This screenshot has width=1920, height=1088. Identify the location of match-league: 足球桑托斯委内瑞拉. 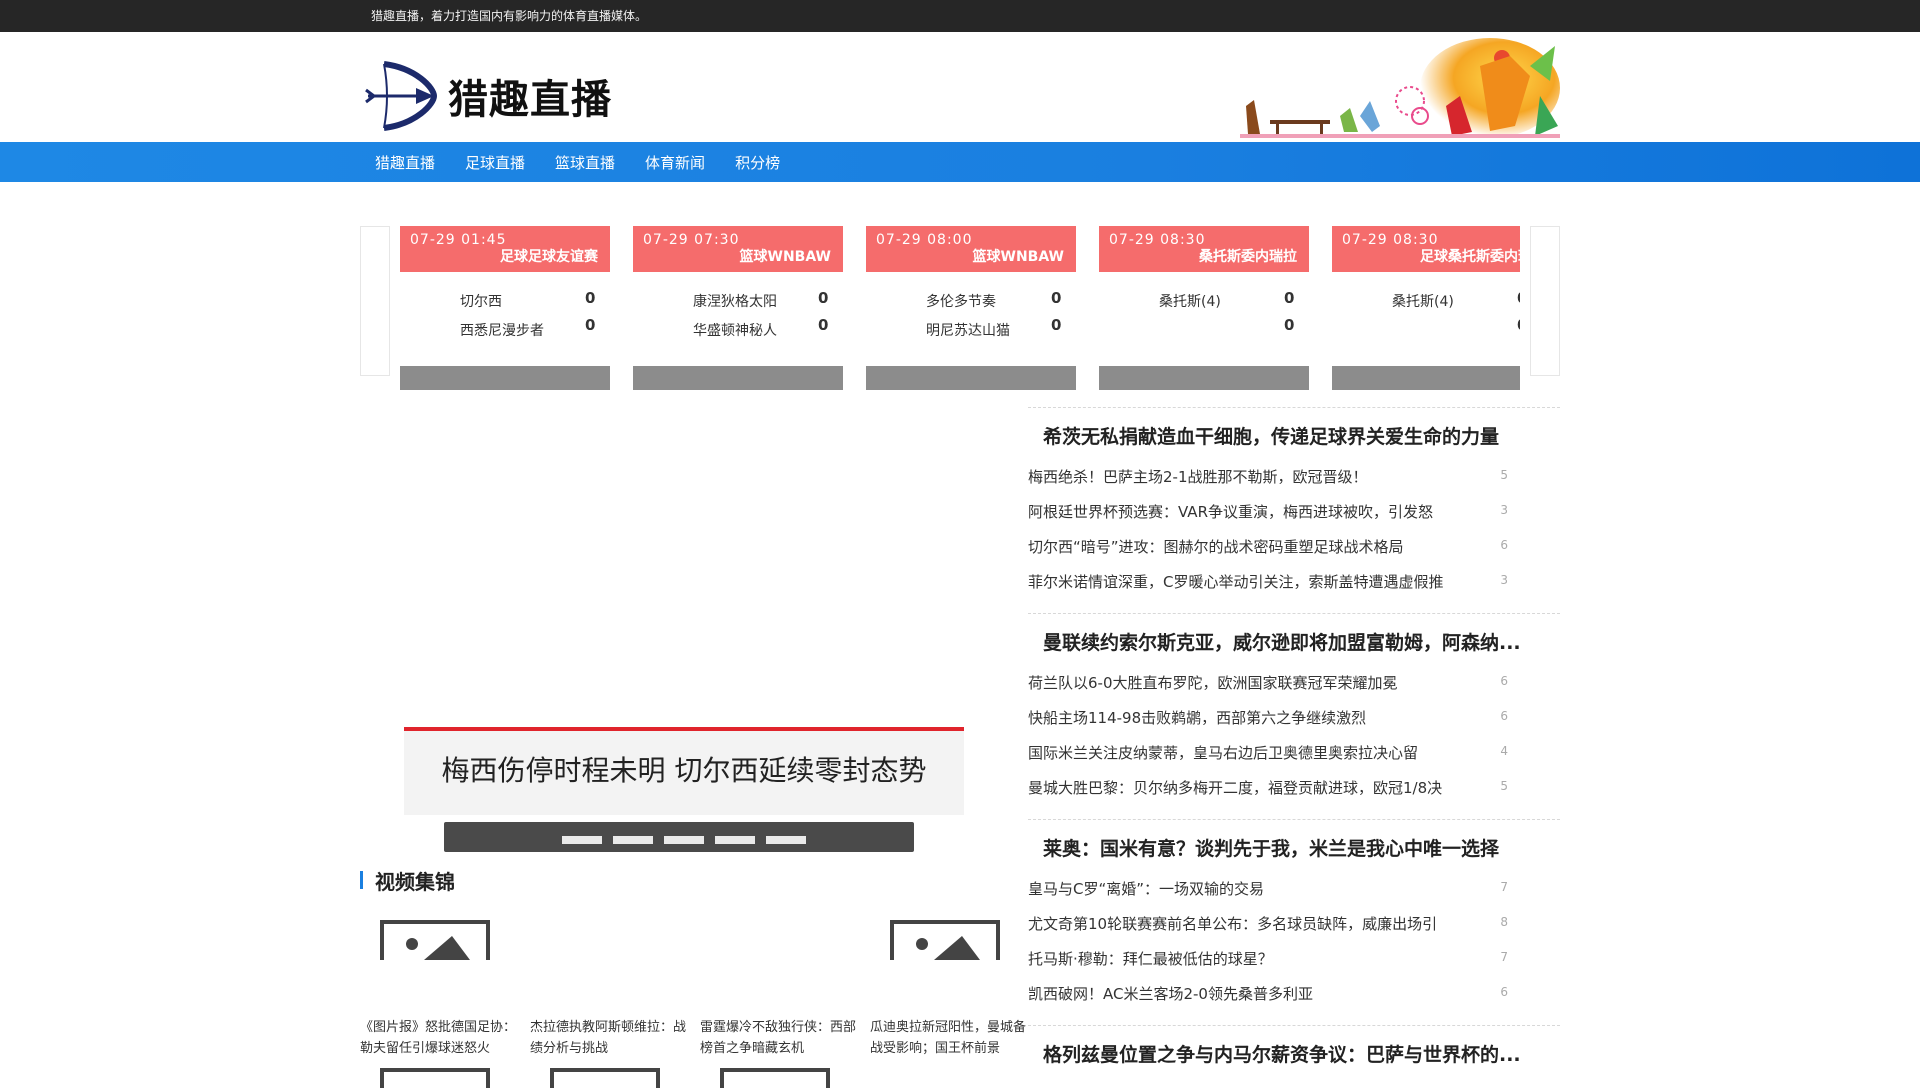
(1470, 257).